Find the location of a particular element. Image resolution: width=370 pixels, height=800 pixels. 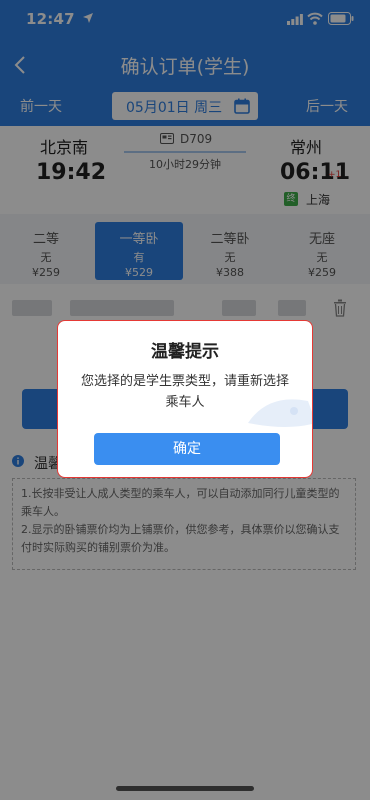

dialog-message: 您选择的是学生票类型，请重新选择乘车人 is located at coordinates (184, 392).